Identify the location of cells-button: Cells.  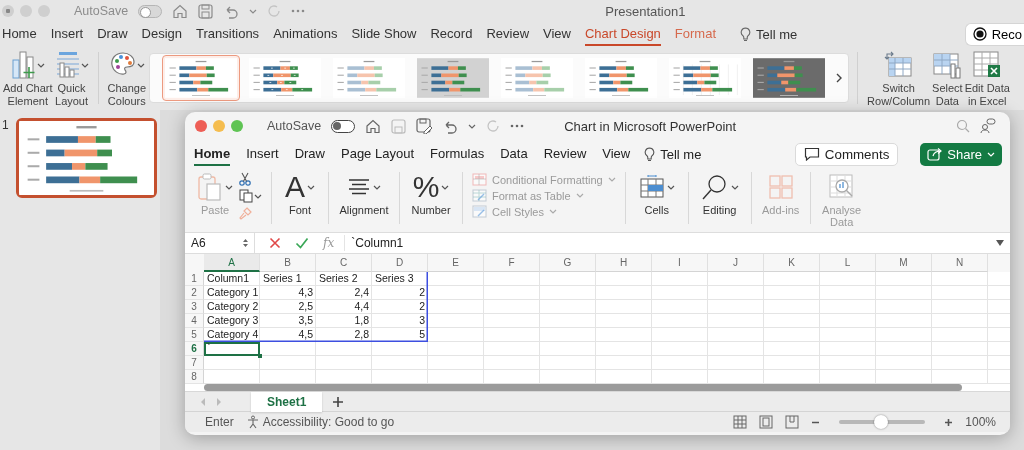
(656, 193).